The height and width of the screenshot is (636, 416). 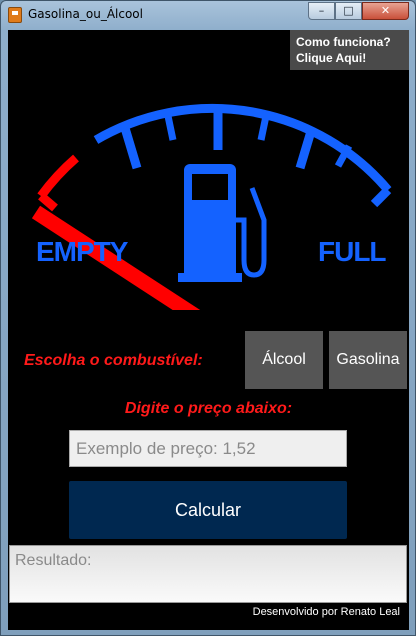 I want to click on help-line-1: Como funciona?, so click(x=343, y=42).